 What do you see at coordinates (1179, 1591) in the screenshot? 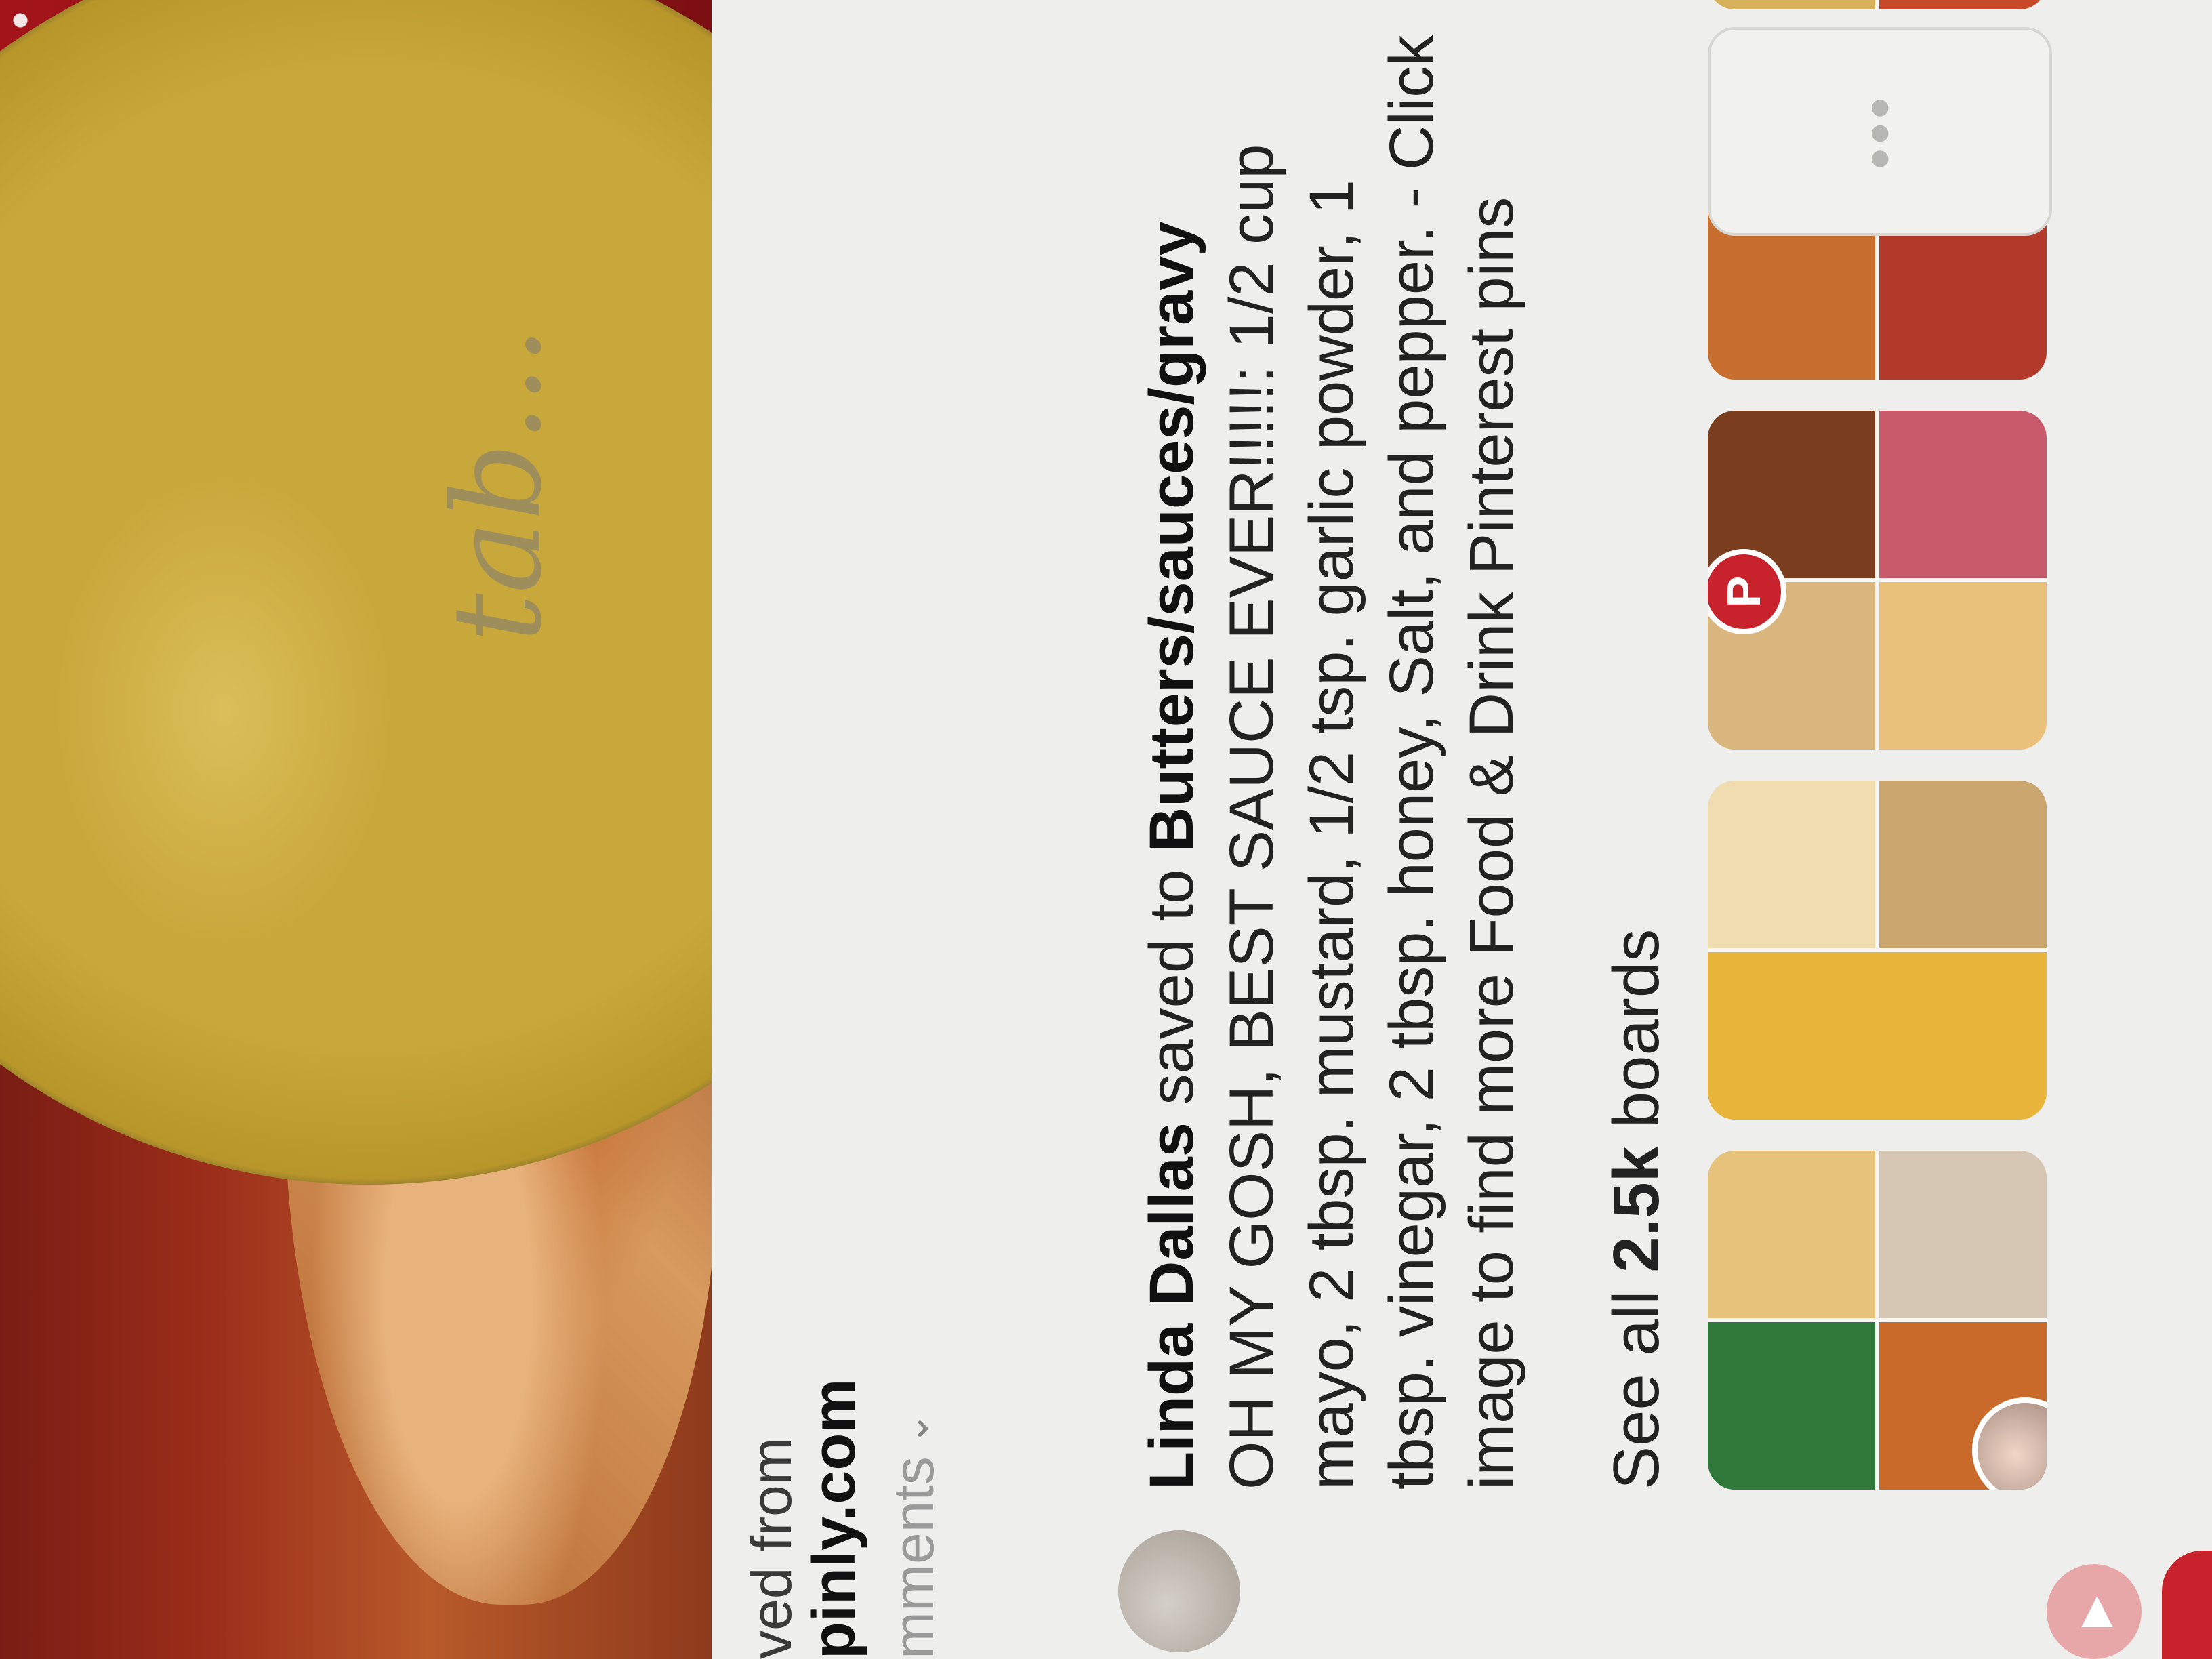
I see `user-avatar` at bounding box center [1179, 1591].